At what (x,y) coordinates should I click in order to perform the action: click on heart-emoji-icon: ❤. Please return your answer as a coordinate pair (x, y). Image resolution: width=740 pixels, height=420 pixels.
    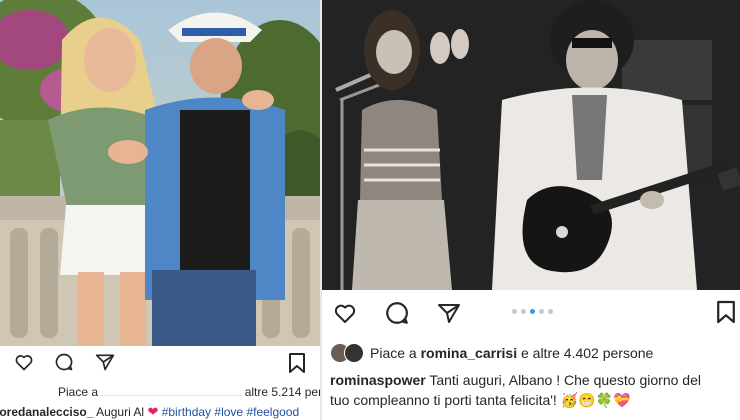
    Looking at the image, I should click on (153, 411).